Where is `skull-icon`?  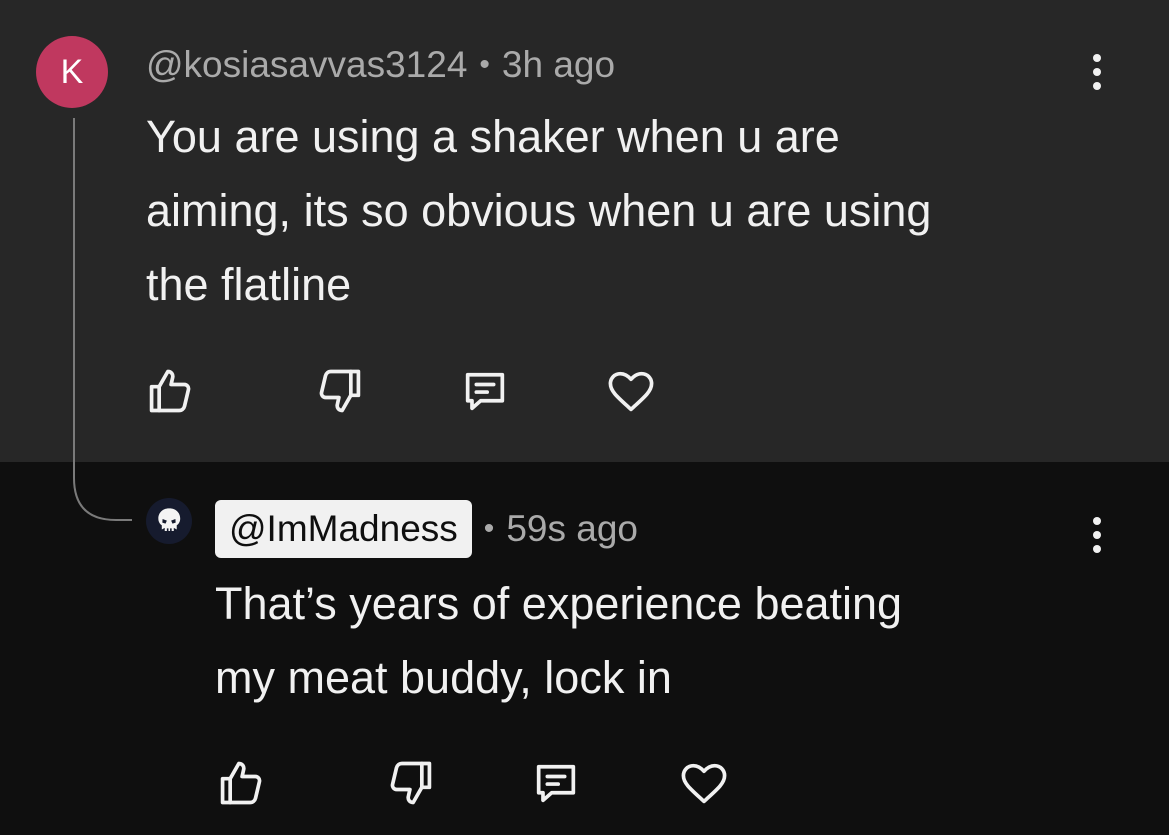 skull-icon is located at coordinates (169, 519).